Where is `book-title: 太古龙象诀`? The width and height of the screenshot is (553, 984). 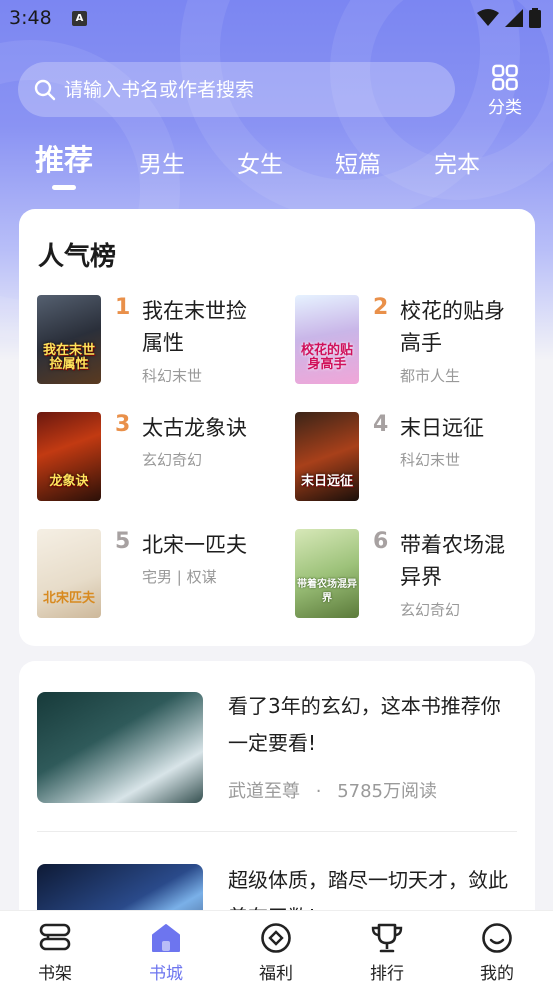 book-title: 太古龙象诀 is located at coordinates (194, 428).